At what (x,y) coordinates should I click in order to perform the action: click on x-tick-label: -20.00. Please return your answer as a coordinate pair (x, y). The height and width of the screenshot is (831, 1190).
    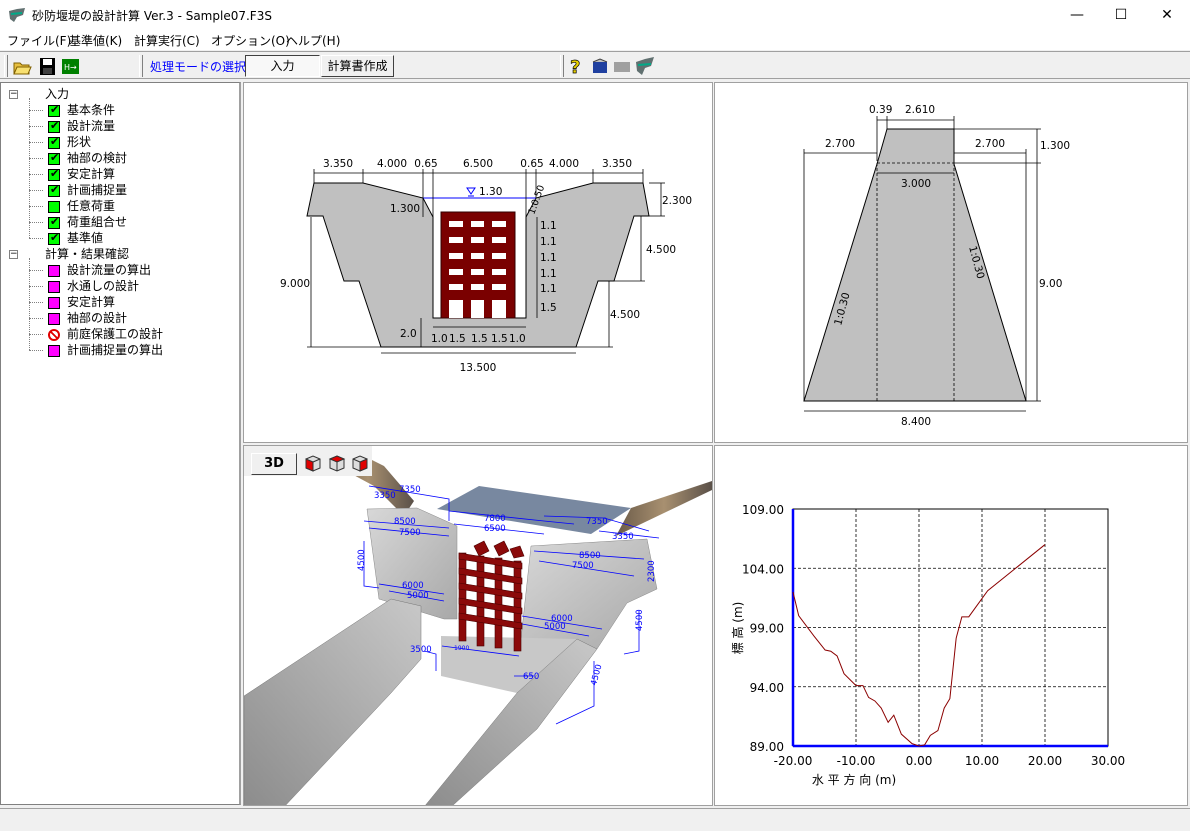
    Looking at the image, I should click on (793, 761).